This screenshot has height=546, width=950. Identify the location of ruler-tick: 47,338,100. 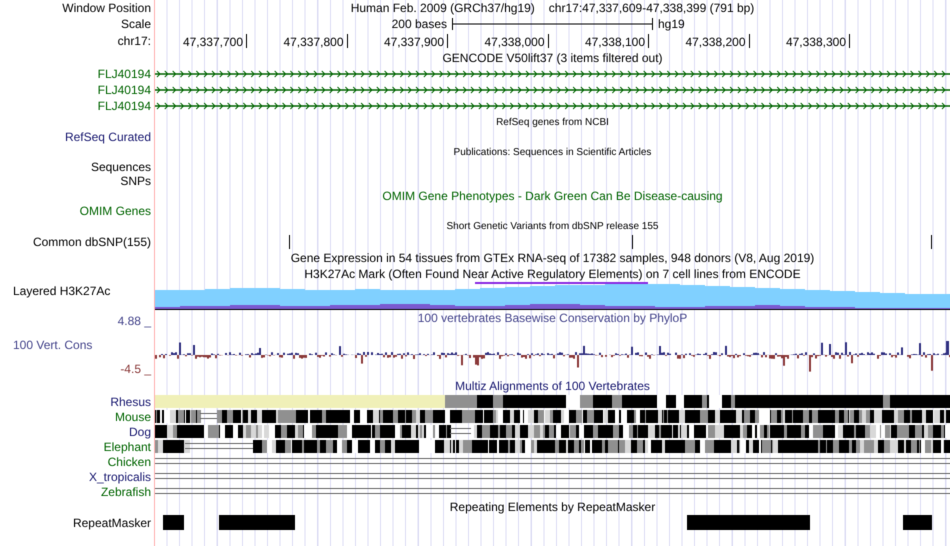
(616, 41).